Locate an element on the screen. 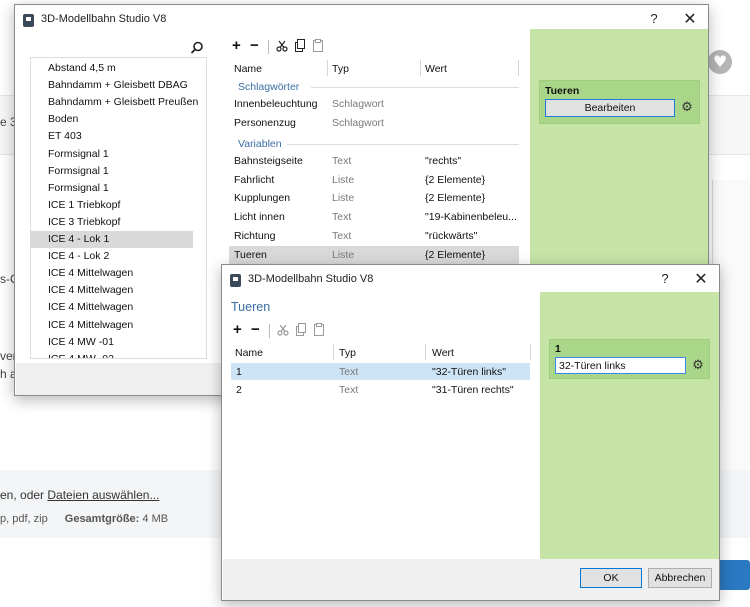 The height and width of the screenshot is (607, 750). table-row-name: Personenzug is located at coordinates (265, 123).